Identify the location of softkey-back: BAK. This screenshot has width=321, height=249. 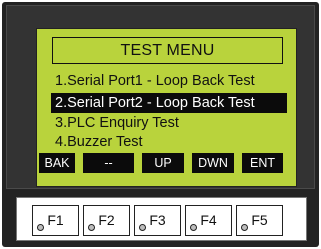
(57, 163).